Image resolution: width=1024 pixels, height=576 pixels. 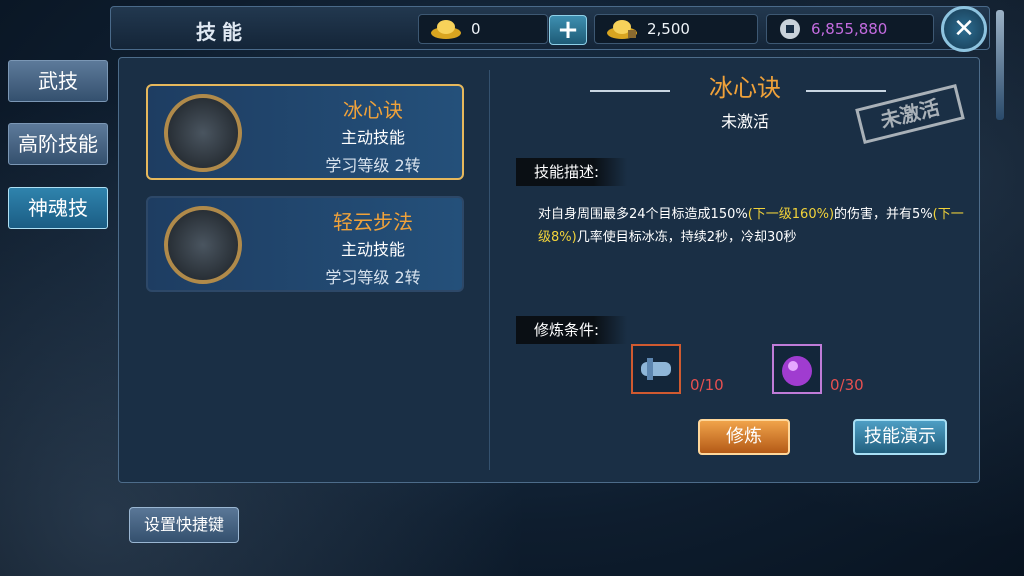 I want to click on tab-martial-skills: 武技, so click(x=58, y=81).